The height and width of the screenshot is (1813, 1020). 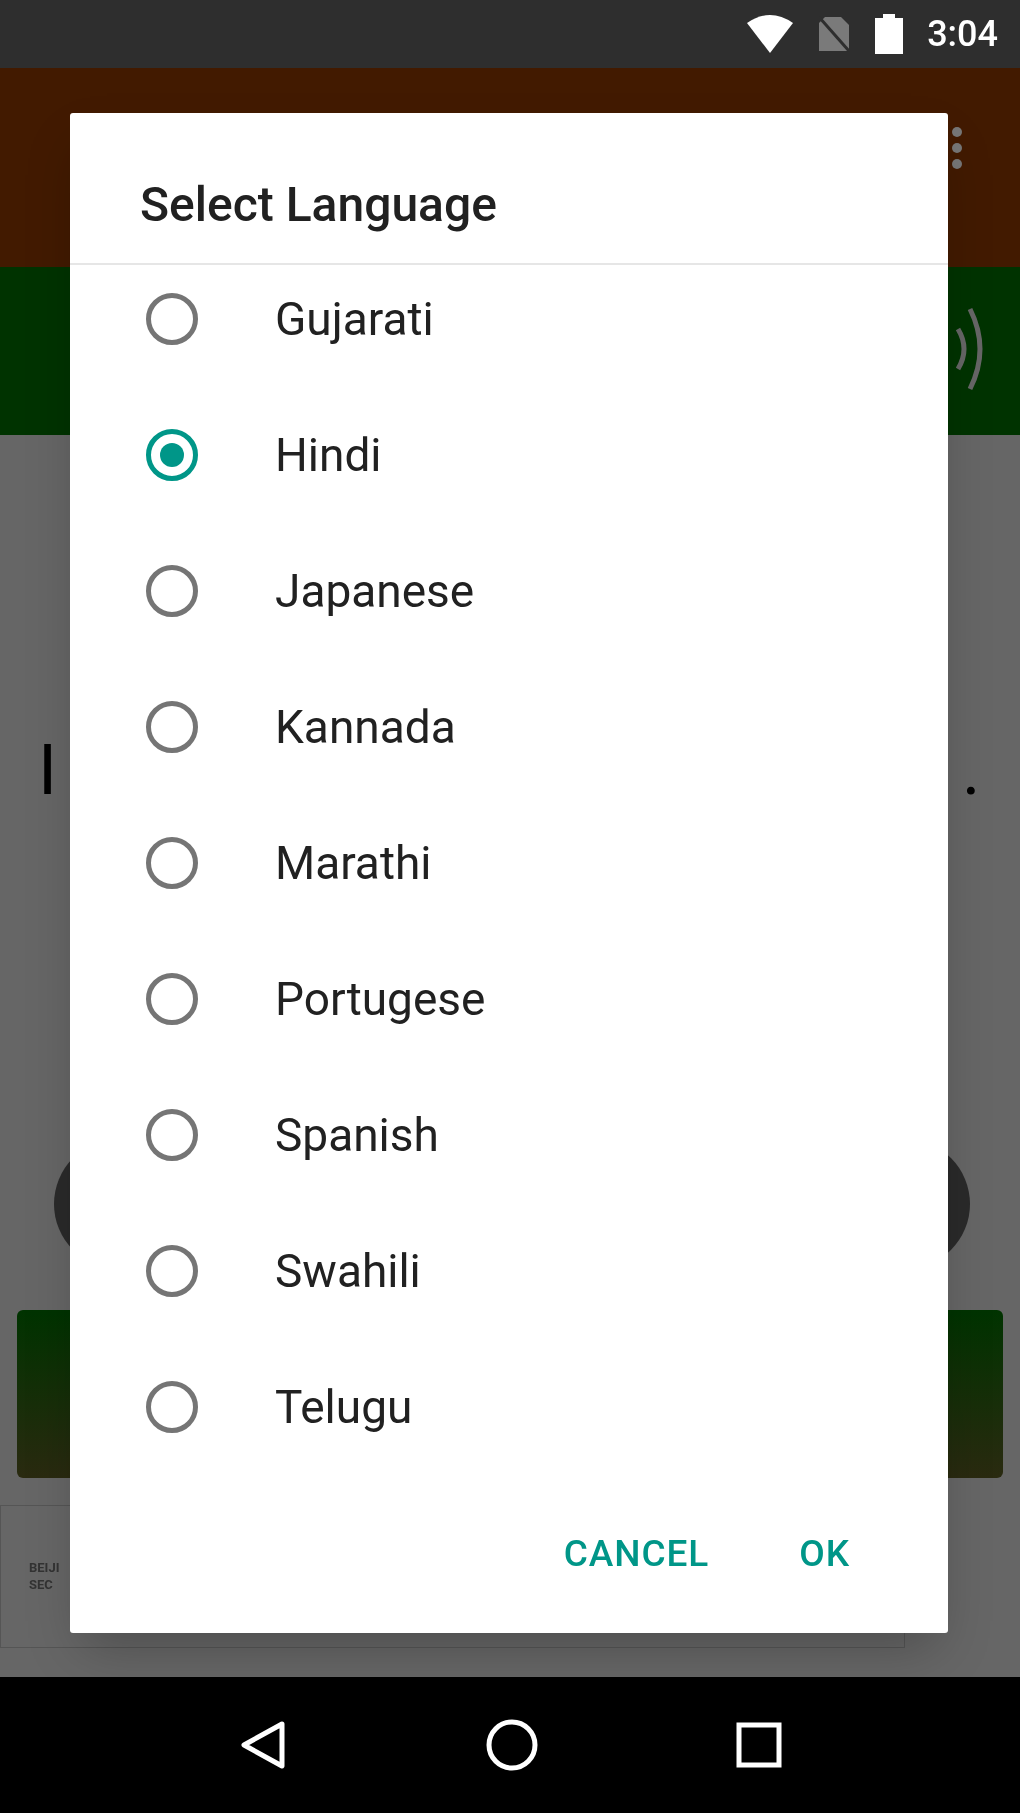 I want to click on status-time: 3:04, so click(x=962, y=34).